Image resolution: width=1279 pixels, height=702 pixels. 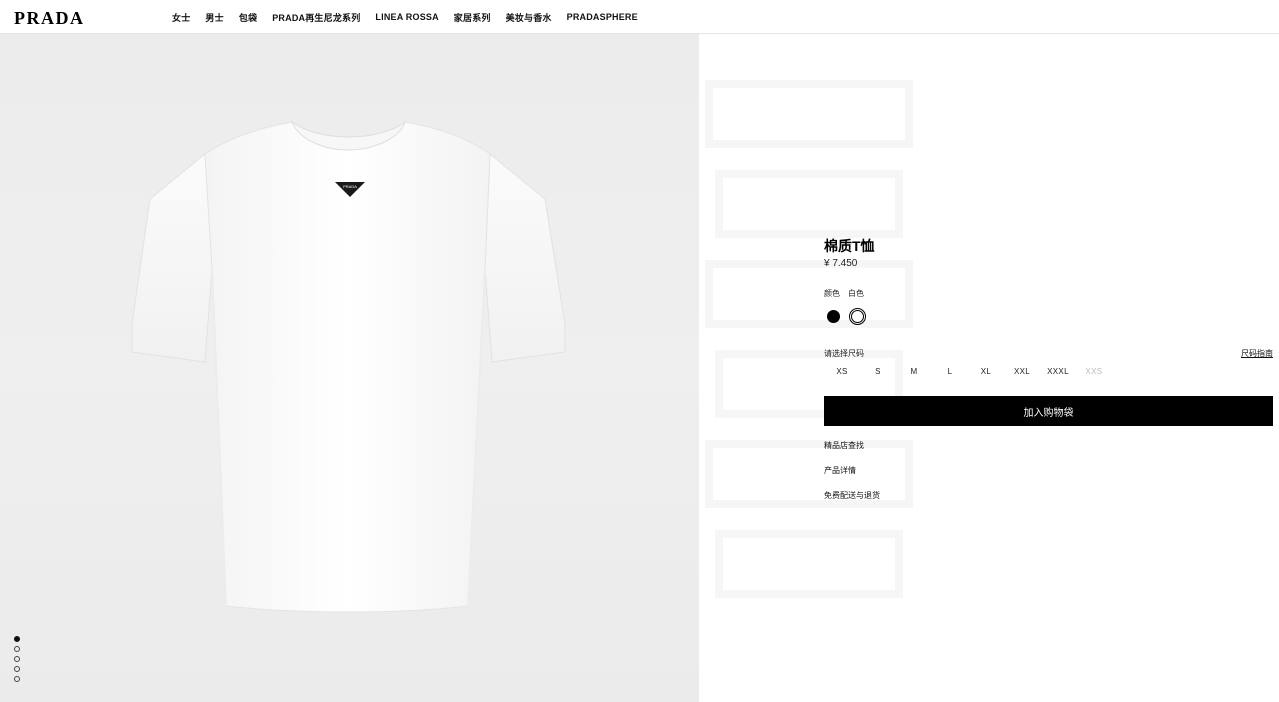 What do you see at coordinates (1048, 411) in the screenshot?
I see `add-to-bag-button: 加入购物袋` at bounding box center [1048, 411].